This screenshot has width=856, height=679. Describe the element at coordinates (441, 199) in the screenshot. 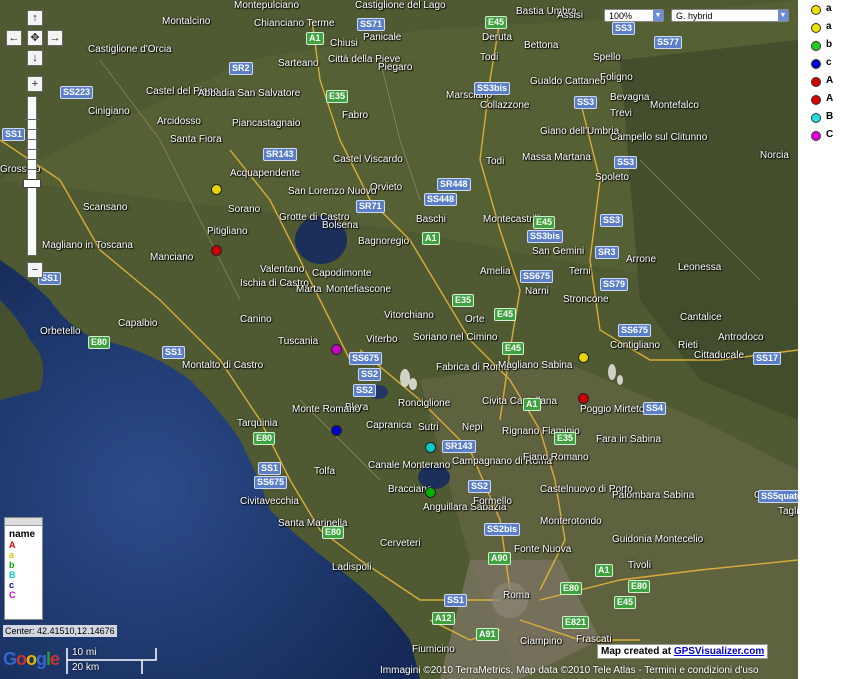

I see `road-shield: SS448` at that location.